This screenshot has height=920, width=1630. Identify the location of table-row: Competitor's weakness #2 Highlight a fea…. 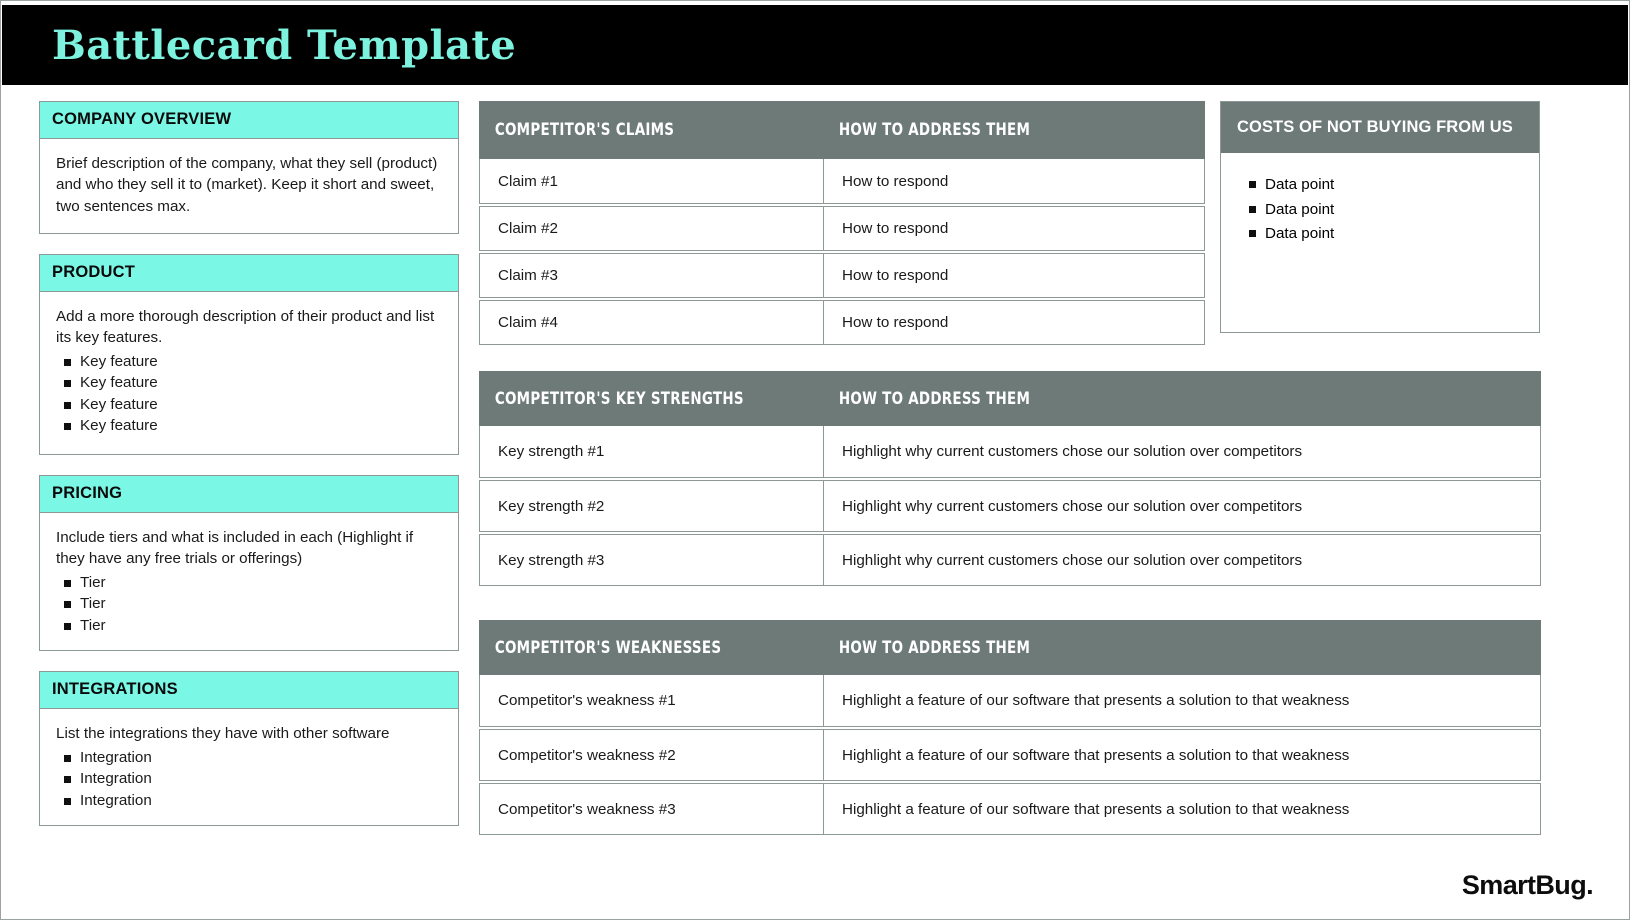
(1010, 755).